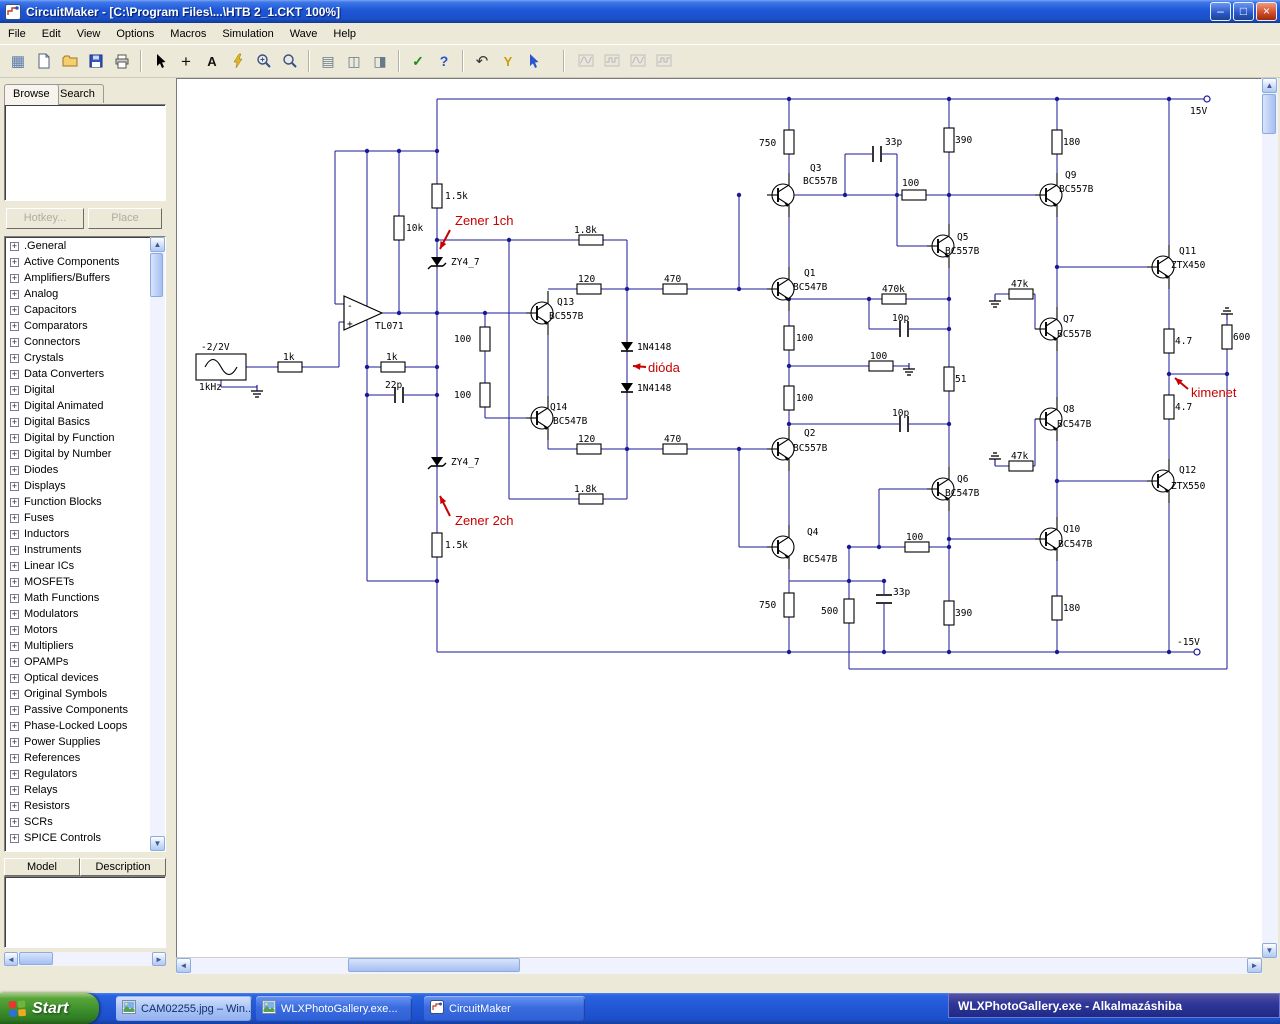  What do you see at coordinates (1063, 419) in the screenshot?
I see `transistor-Q8: Q8 BC547B` at bounding box center [1063, 419].